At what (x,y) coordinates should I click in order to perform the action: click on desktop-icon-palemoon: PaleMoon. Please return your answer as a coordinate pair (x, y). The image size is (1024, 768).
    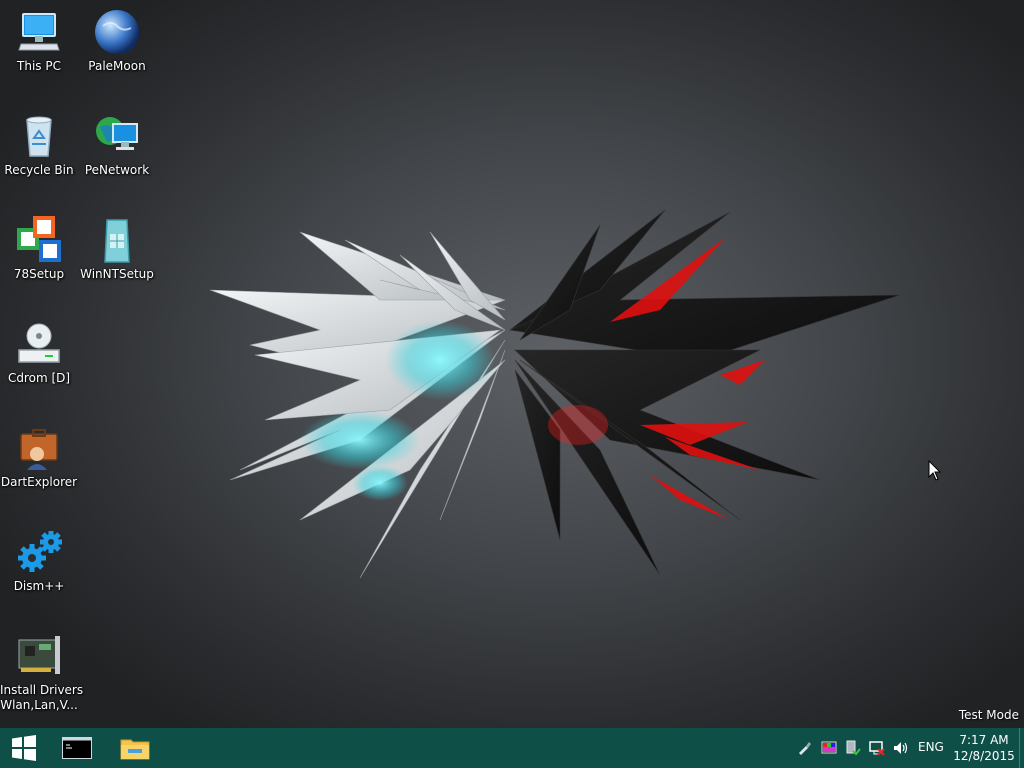
    Looking at the image, I should click on (117, 41).